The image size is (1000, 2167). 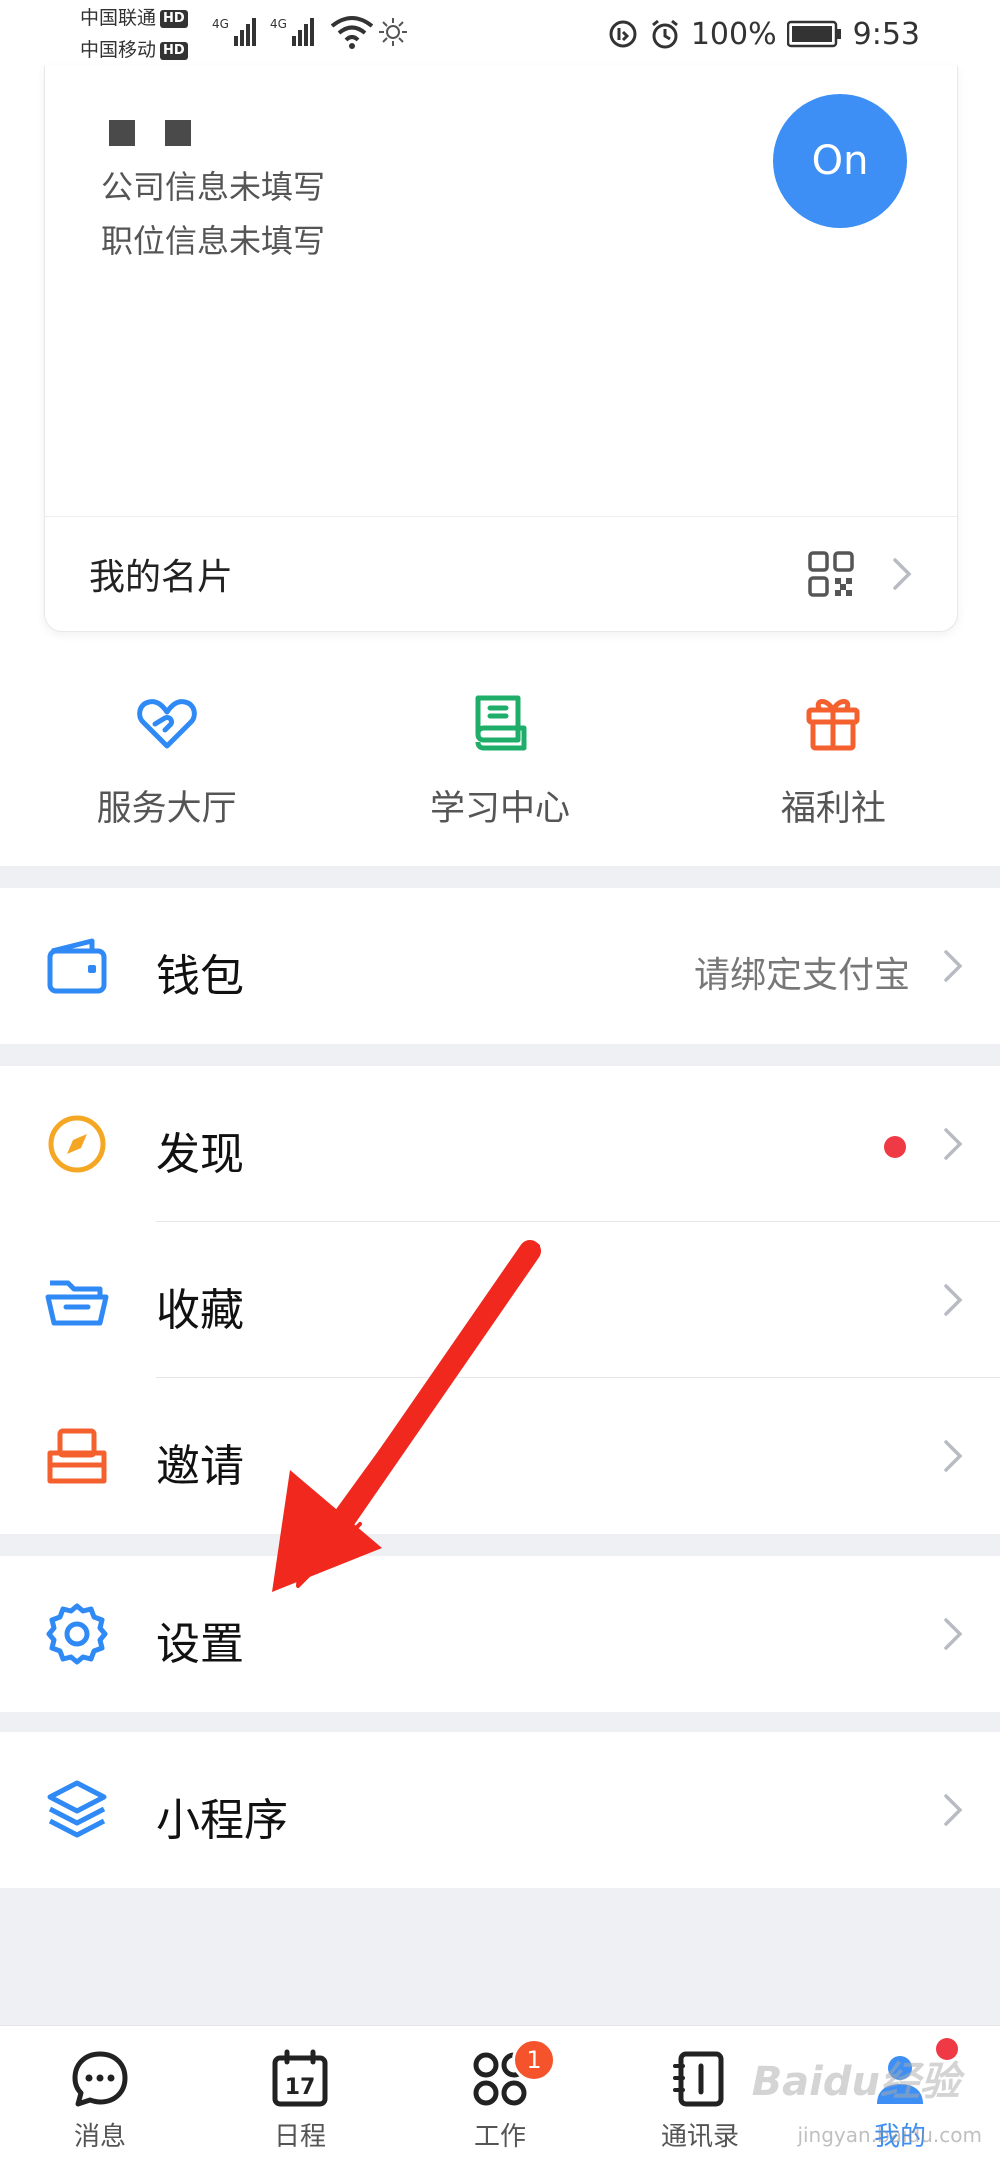 I want to click on menu-row-invite: 邀请, so click(x=500, y=1456).